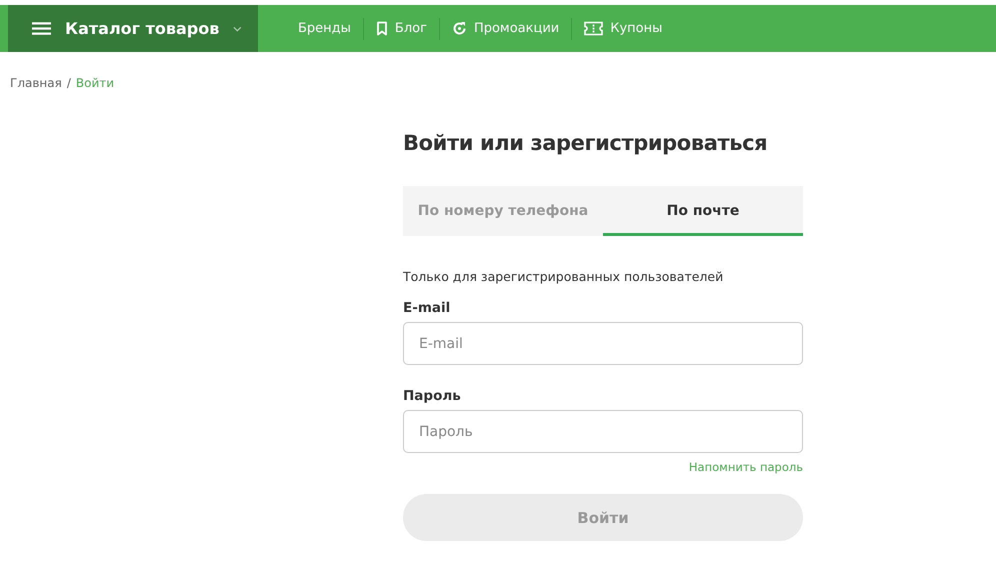  Describe the element at coordinates (506, 28) in the screenshot. I see `nav-link: Промоакции` at that location.